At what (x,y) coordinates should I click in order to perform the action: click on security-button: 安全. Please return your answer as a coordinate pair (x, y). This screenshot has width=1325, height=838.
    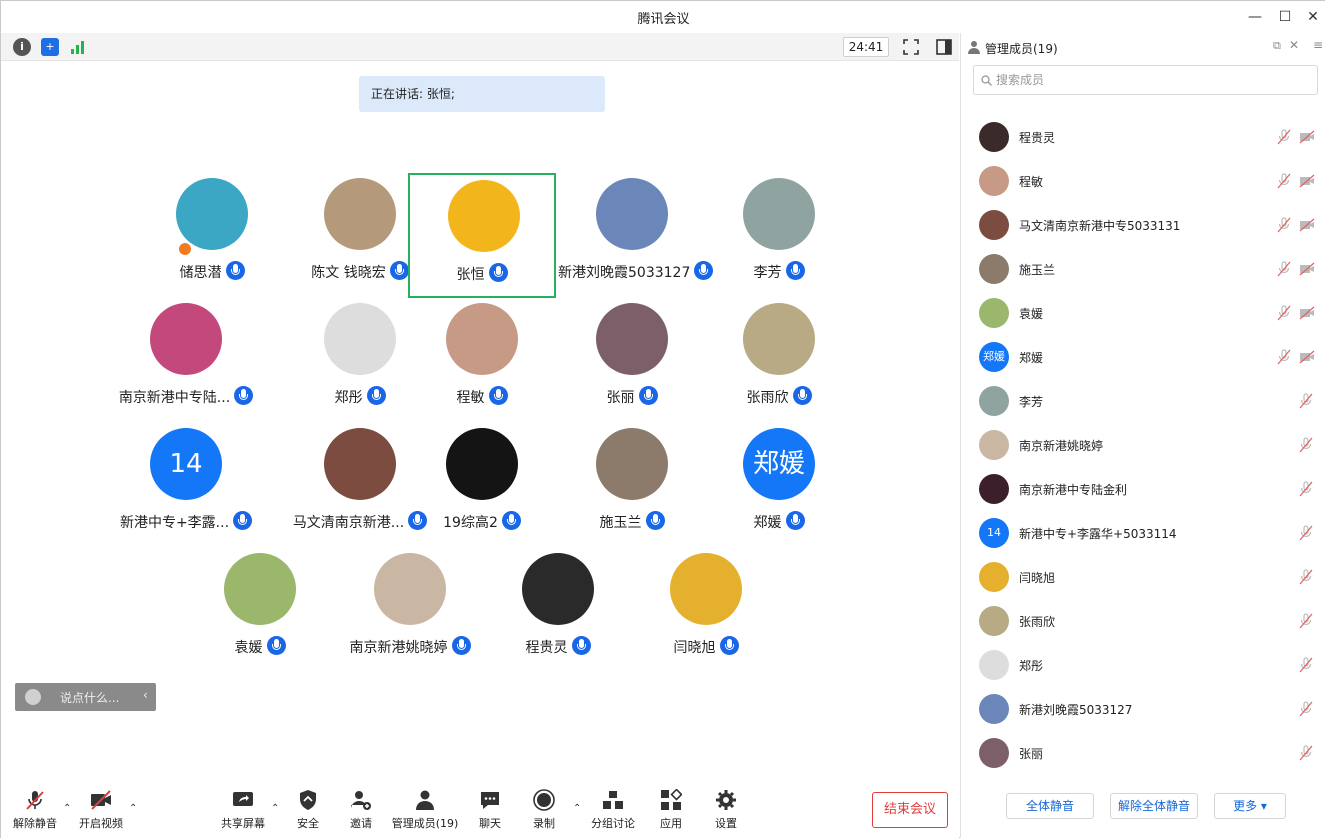
    Looking at the image, I should click on (308, 812).